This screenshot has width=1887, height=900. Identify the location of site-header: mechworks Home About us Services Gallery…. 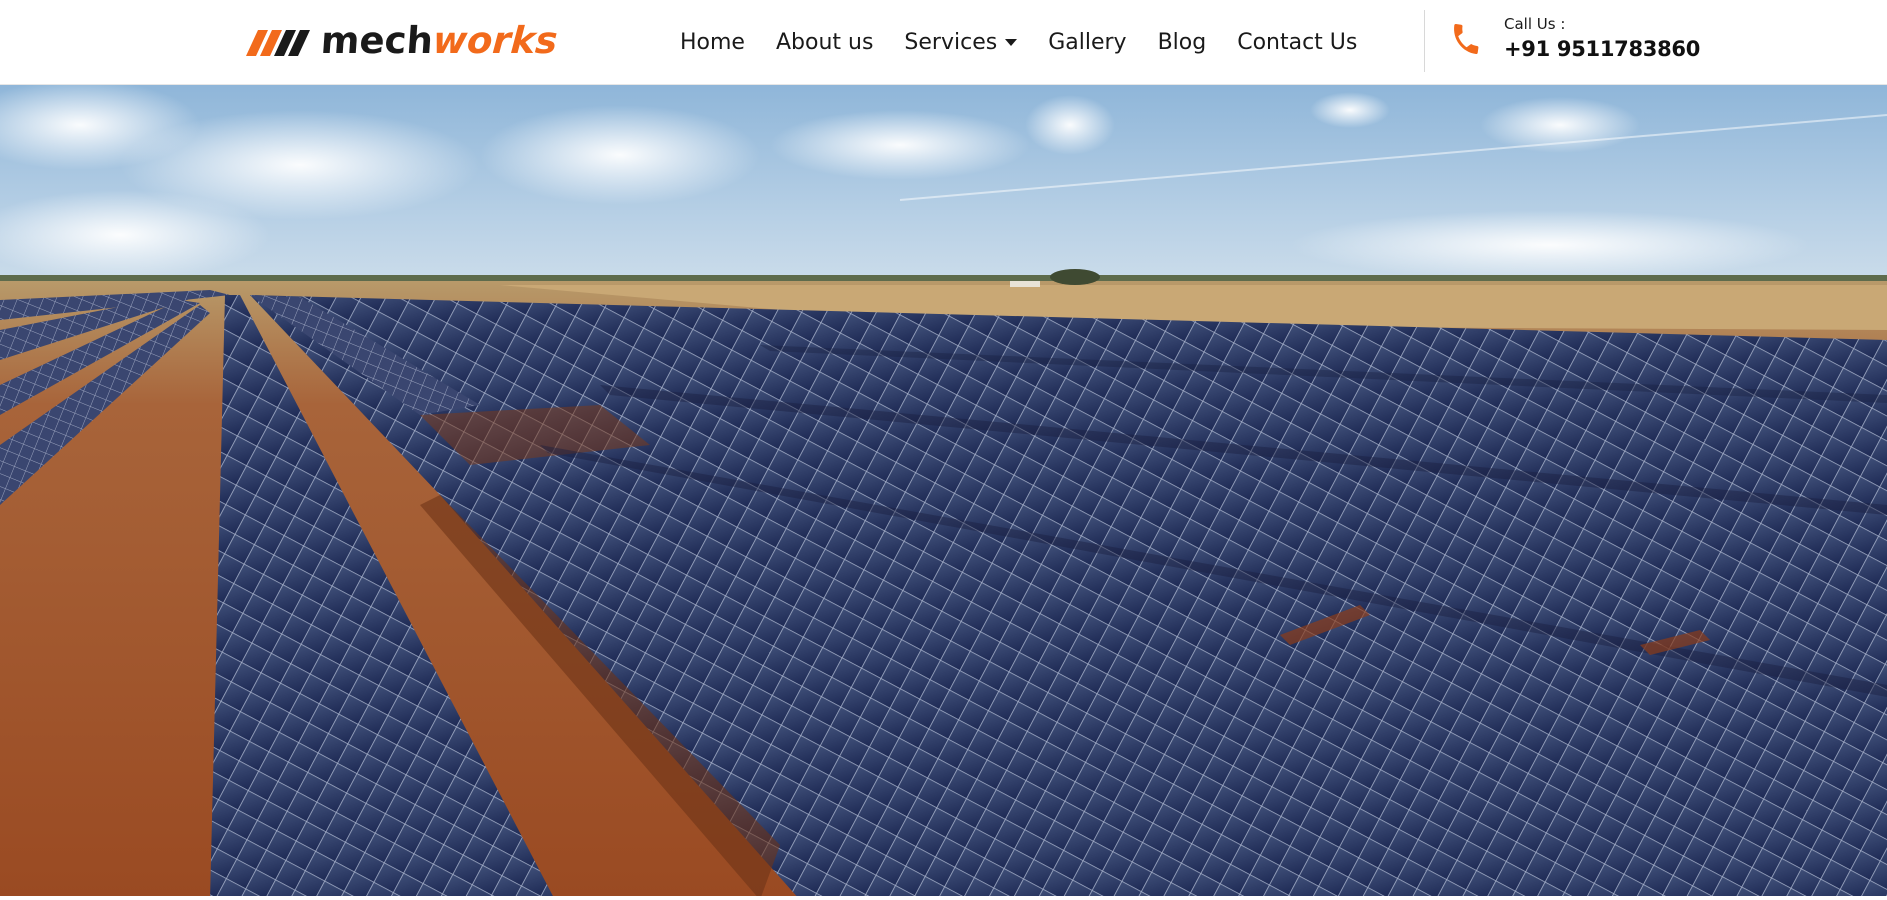
(943, 42).